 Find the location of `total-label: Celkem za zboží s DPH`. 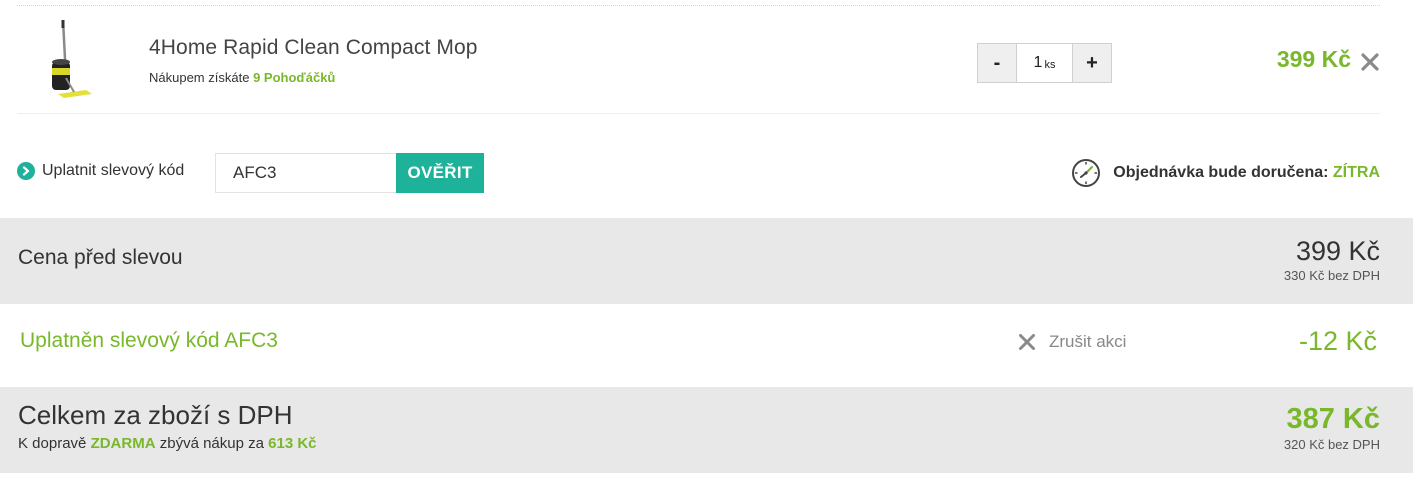

total-label: Celkem za zboží s DPH is located at coordinates (155, 415).